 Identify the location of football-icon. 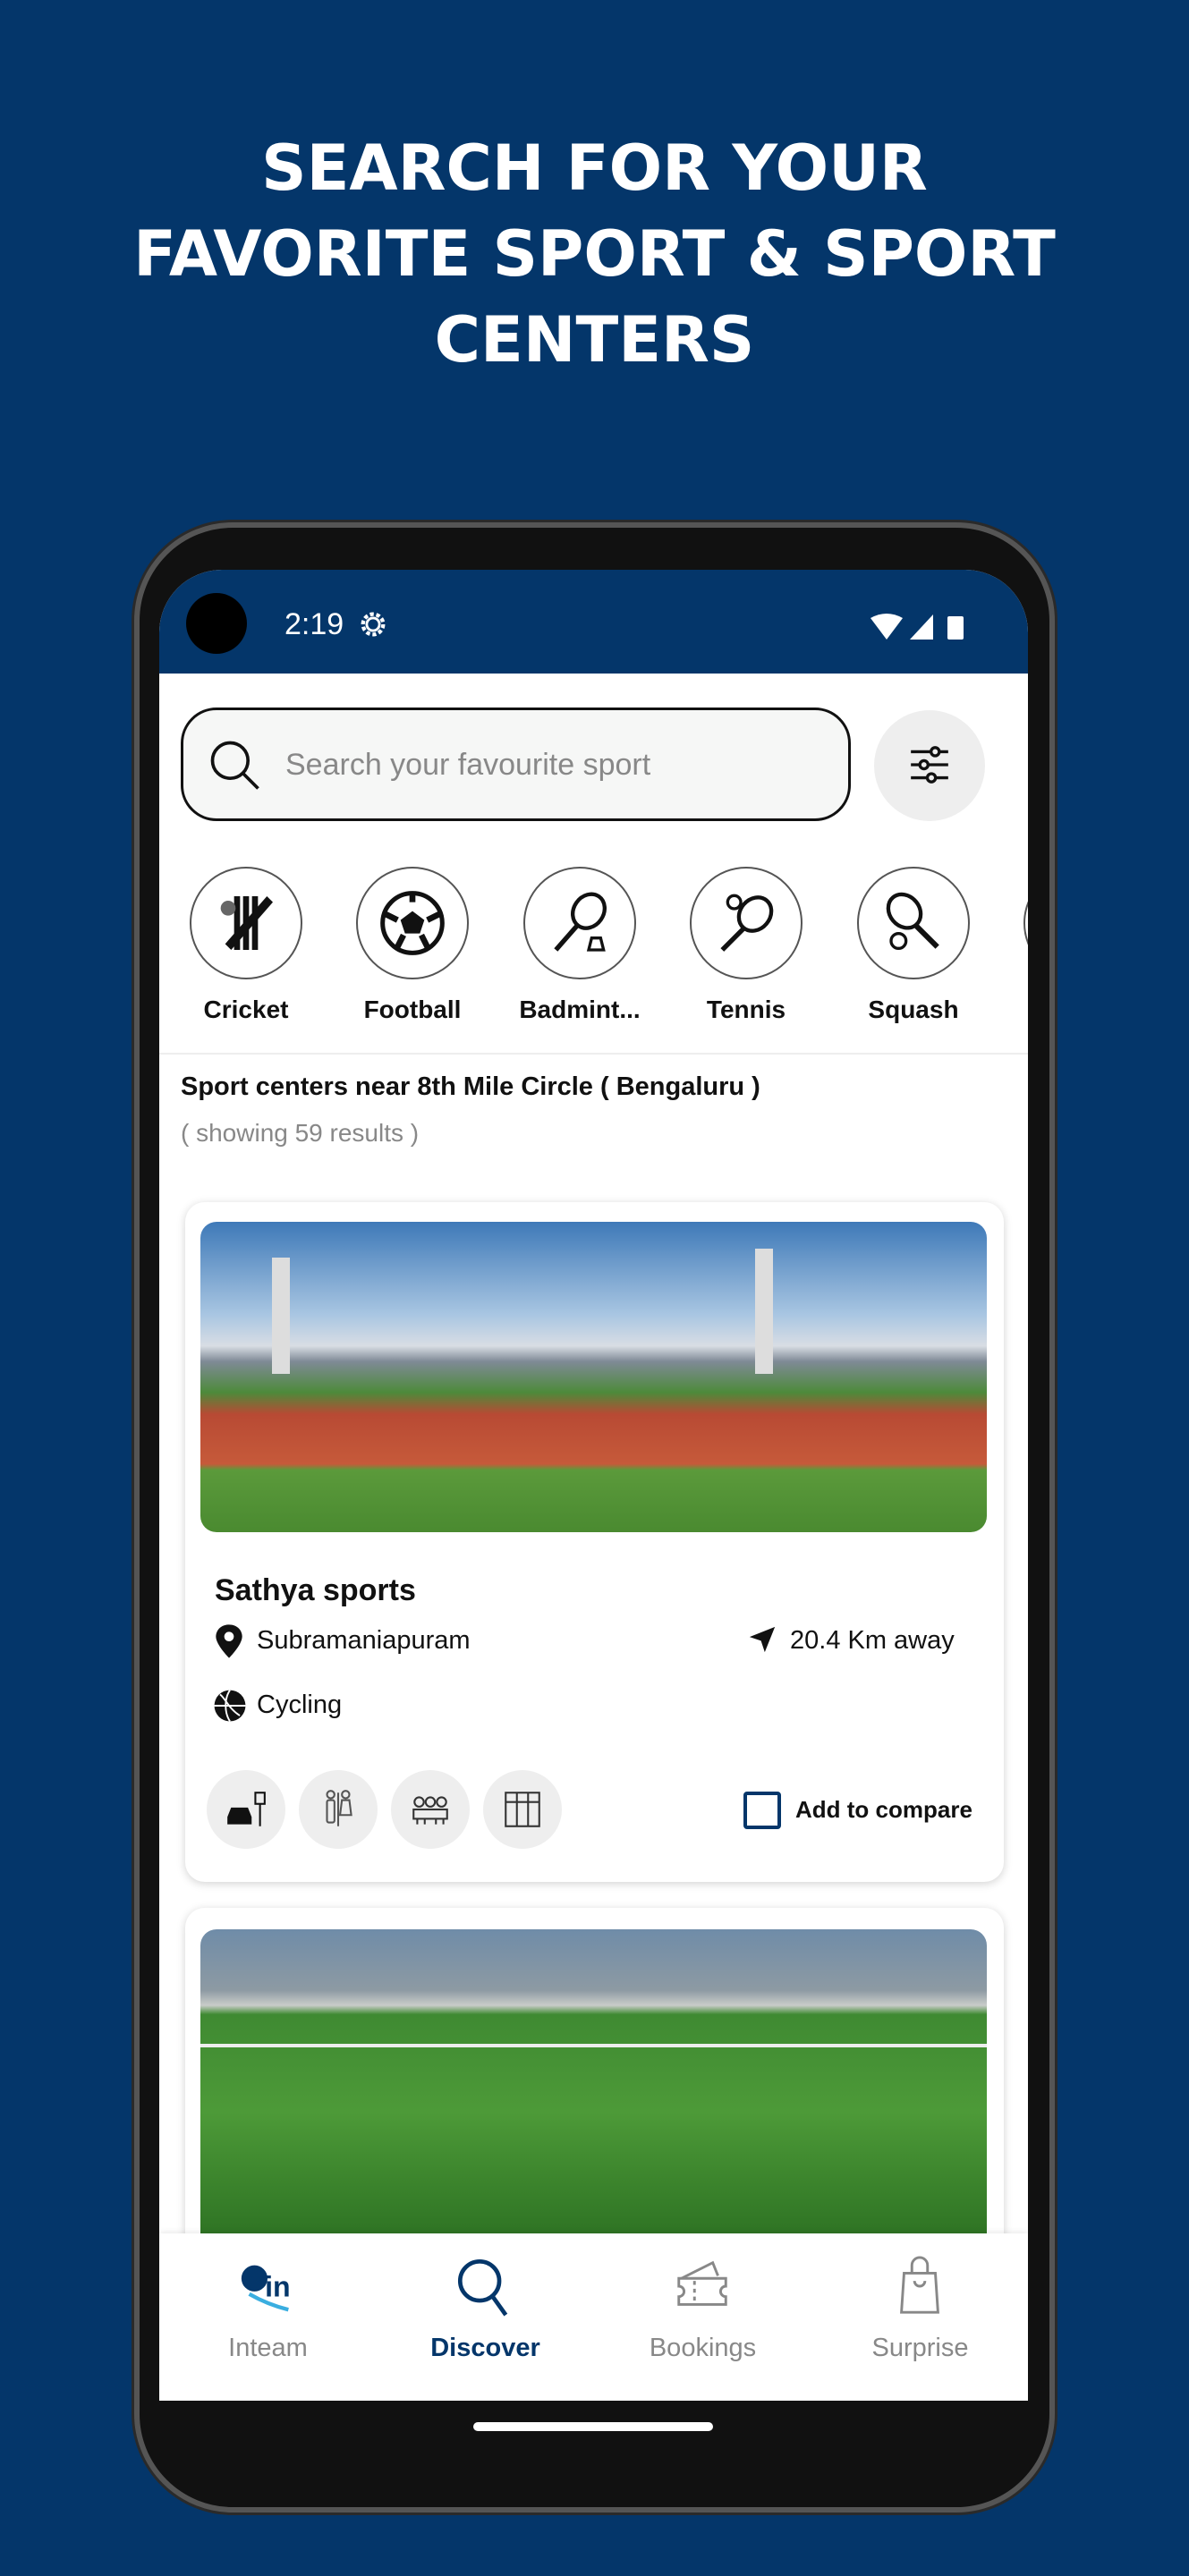
(412, 923).